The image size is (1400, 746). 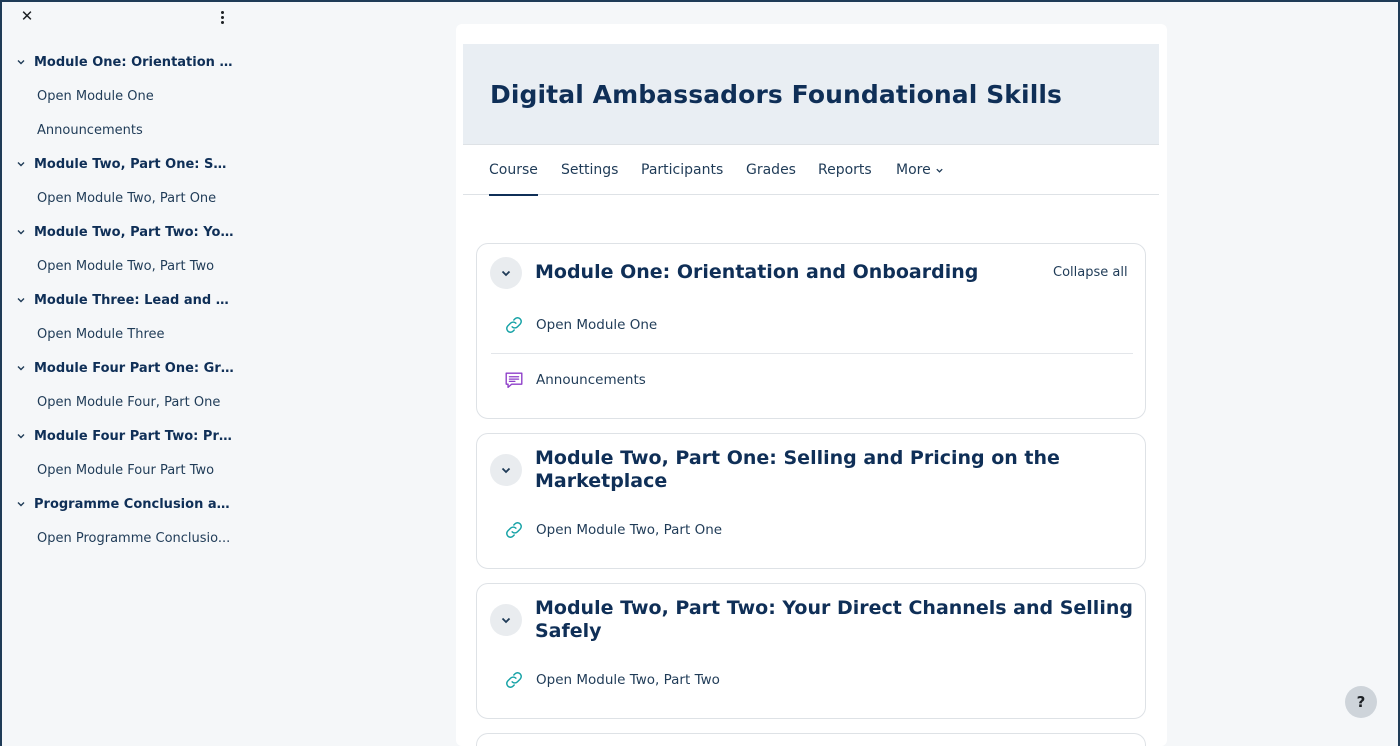 I want to click on drawer-item-open-module-three: Open Module Three, so click(x=136, y=334).